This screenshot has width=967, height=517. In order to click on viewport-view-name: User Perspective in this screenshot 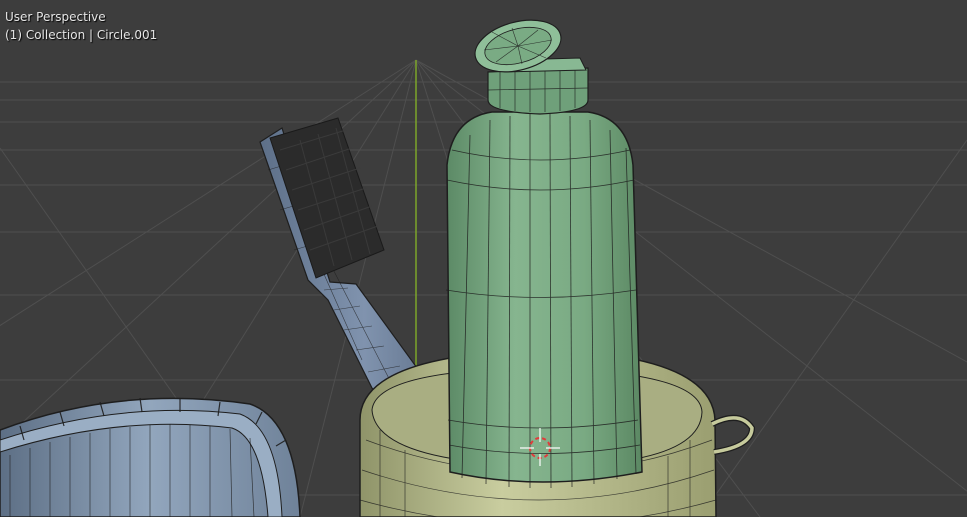, I will do `click(55, 17)`.